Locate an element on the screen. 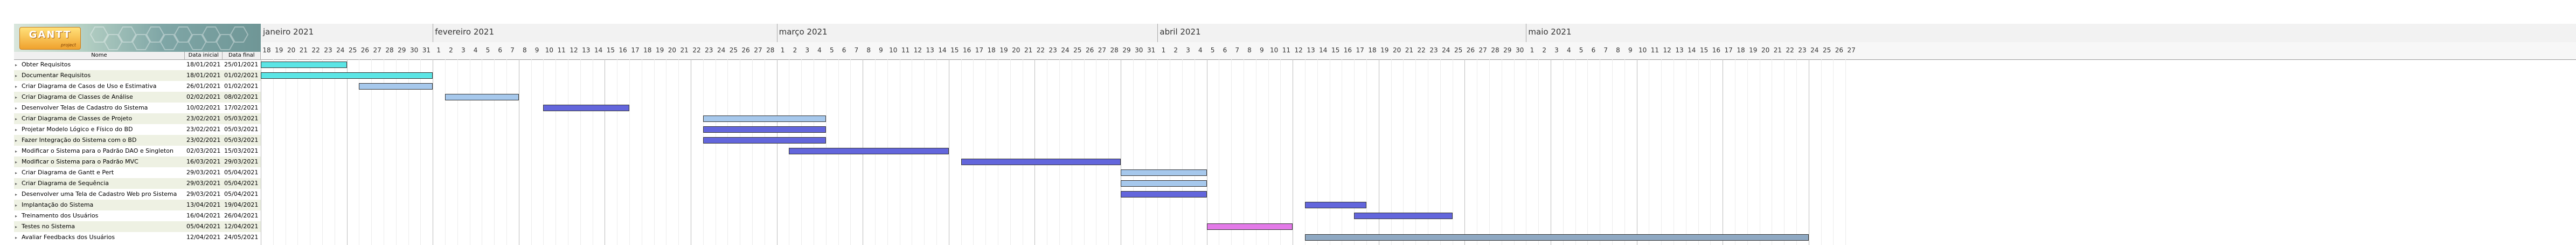 The image size is (2576, 245). task-start-date: 02/03/2021 is located at coordinates (204, 151).